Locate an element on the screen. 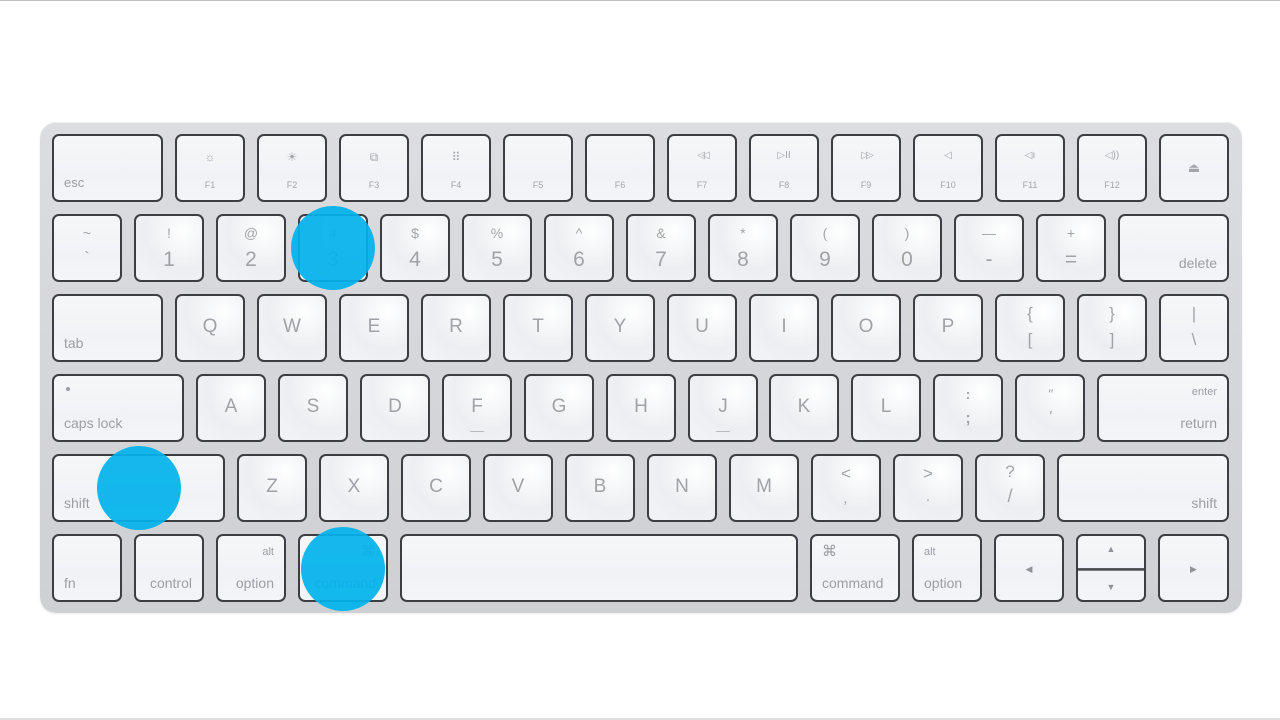 This screenshot has height=720, width=1280. key-8: * 8 is located at coordinates (743, 248).